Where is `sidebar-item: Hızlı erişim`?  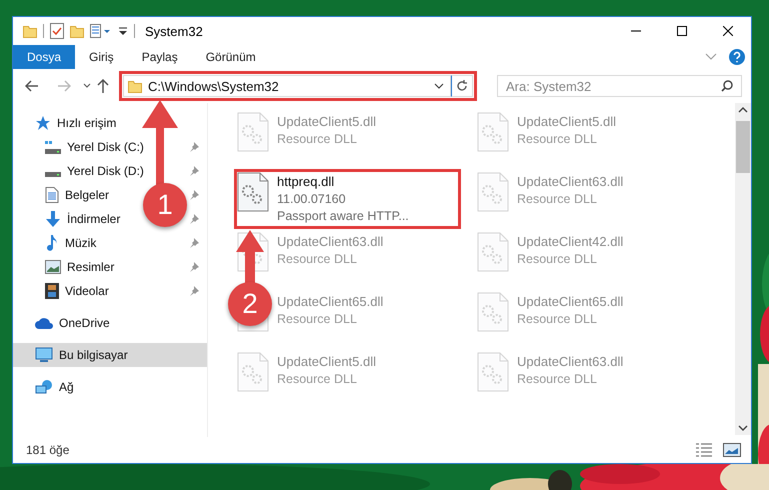 sidebar-item: Hızlı erişim is located at coordinates (86, 123).